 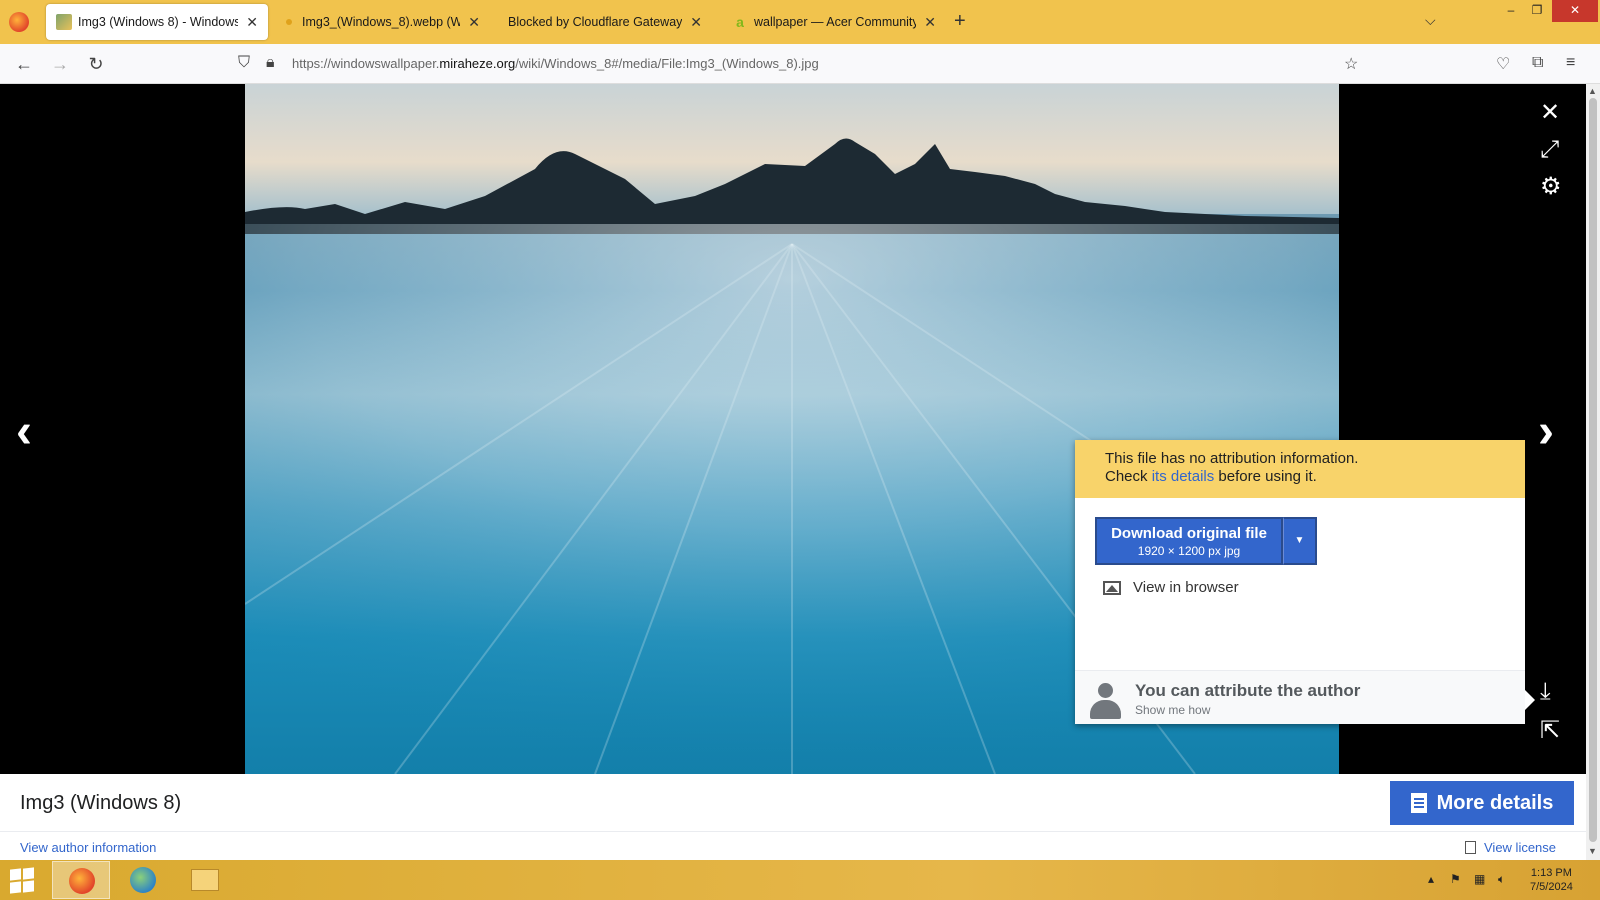 I want to click on page-scrollbar: ▲ ▼, so click(x=1593, y=472).